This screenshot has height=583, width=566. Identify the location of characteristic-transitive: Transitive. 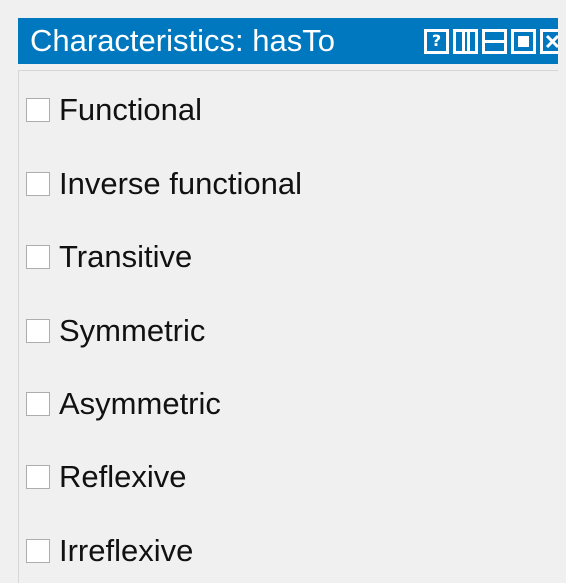
(109, 257).